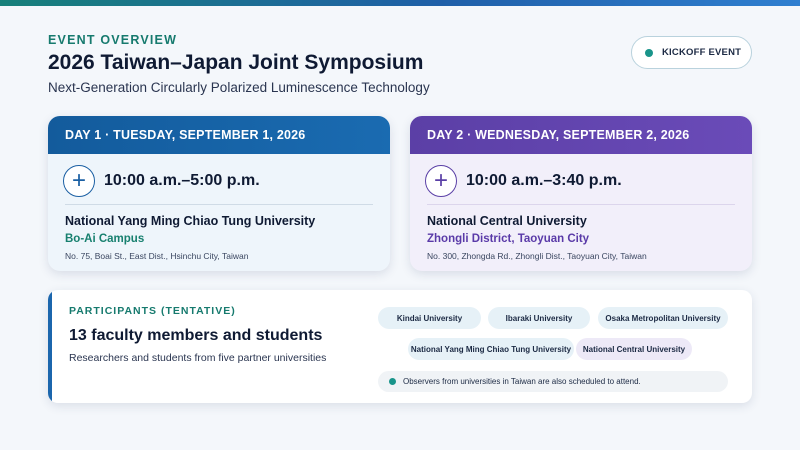 The width and height of the screenshot is (800, 450). I want to click on university-chip: National Yang Ming Chiao Tung University, so click(491, 349).